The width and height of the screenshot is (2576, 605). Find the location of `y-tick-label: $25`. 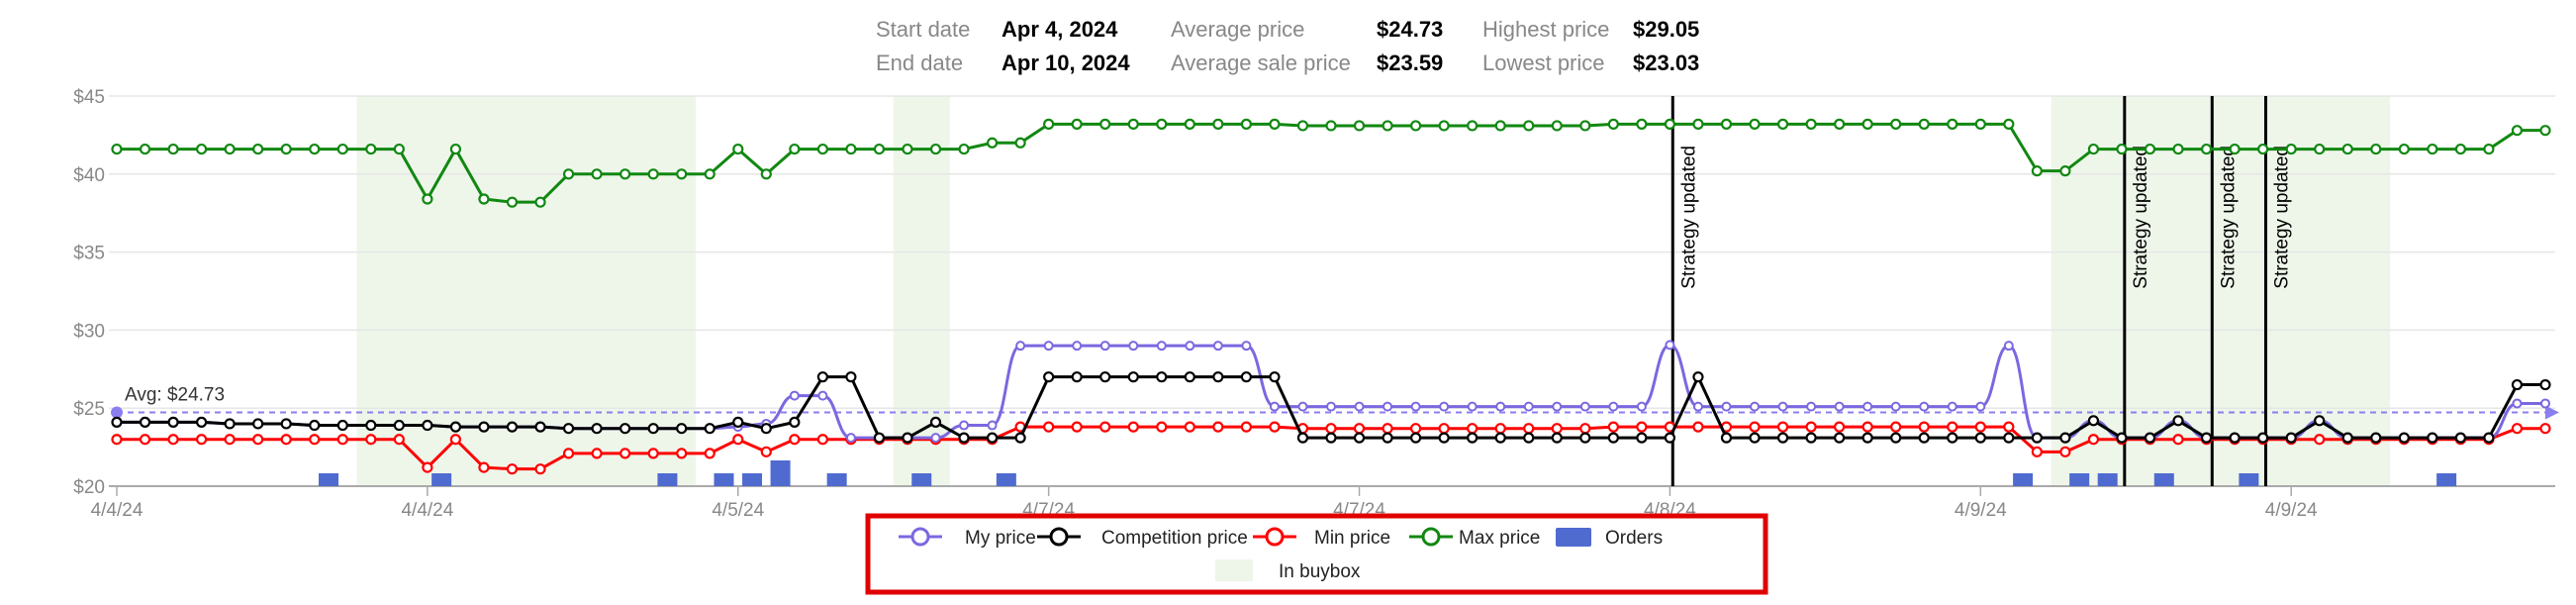

y-tick-label: $25 is located at coordinates (89, 409).